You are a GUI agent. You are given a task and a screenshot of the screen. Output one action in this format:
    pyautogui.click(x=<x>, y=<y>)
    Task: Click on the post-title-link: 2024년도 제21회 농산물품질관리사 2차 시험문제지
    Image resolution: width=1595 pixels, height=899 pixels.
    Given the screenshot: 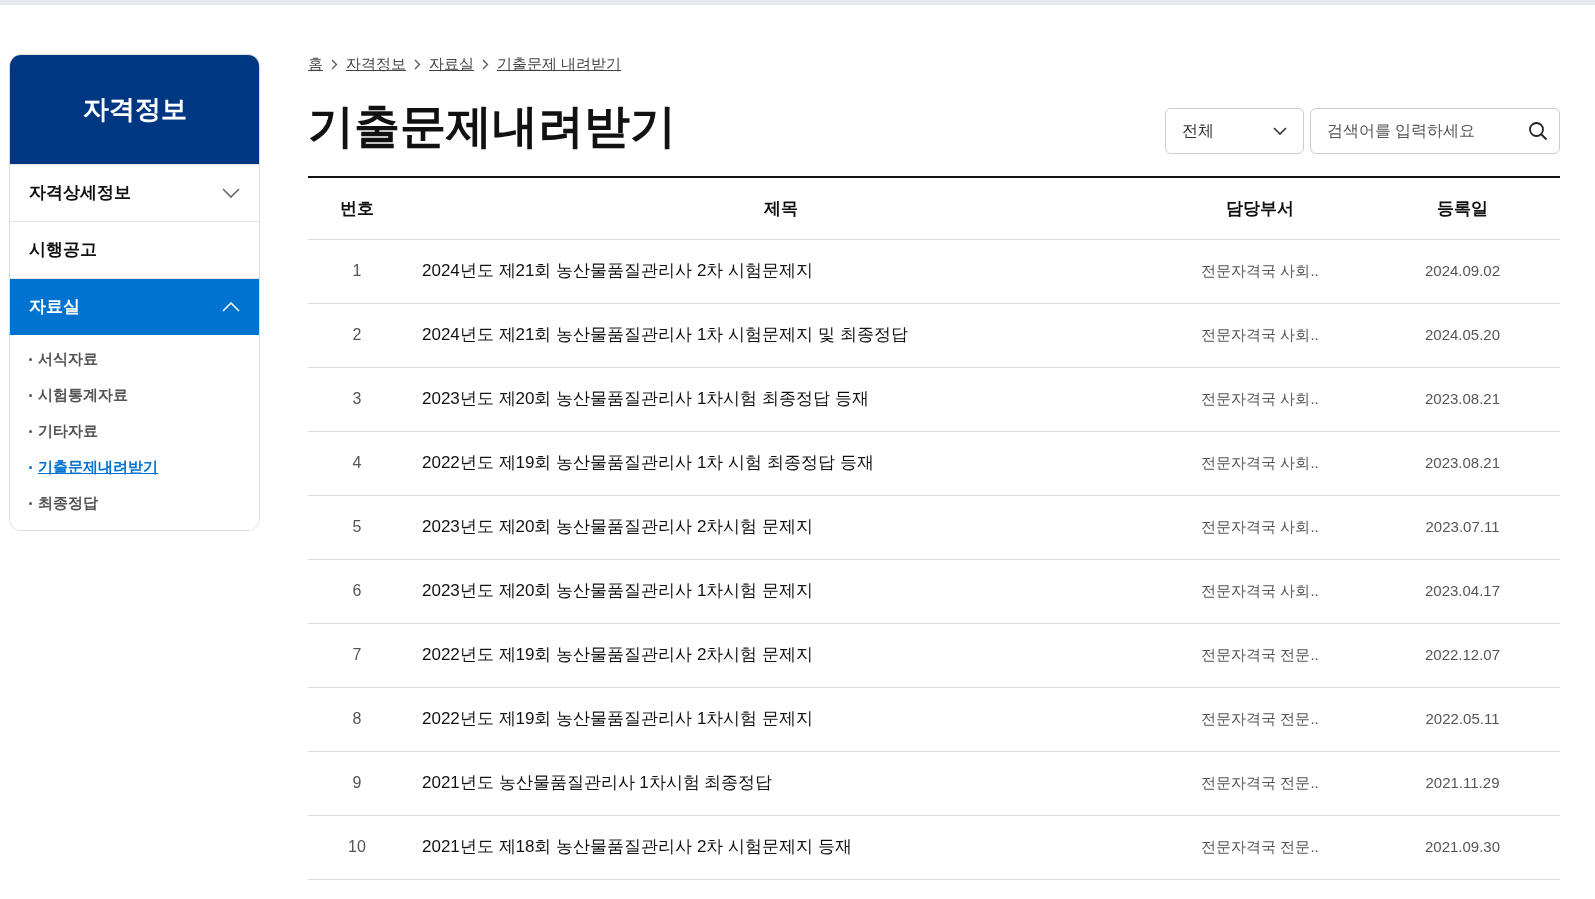 What is the action you would take?
    pyautogui.click(x=780, y=271)
    